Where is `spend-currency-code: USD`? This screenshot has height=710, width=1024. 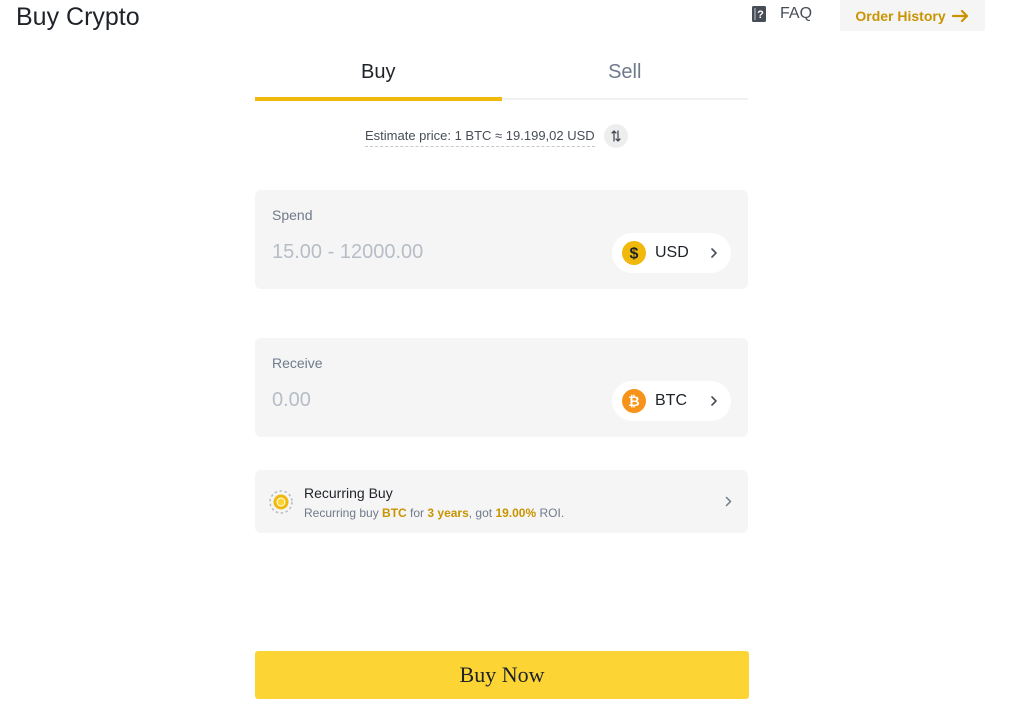 spend-currency-code: USD is located at coordinates (672, 252).